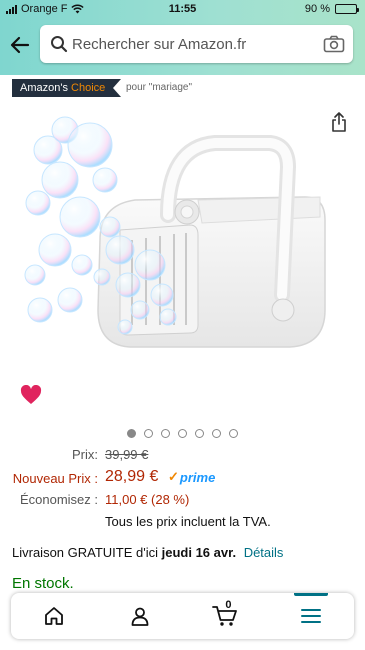 This screenshot has height=650, width=365. I want to click on back-arrow-icon, so click(20, 45).